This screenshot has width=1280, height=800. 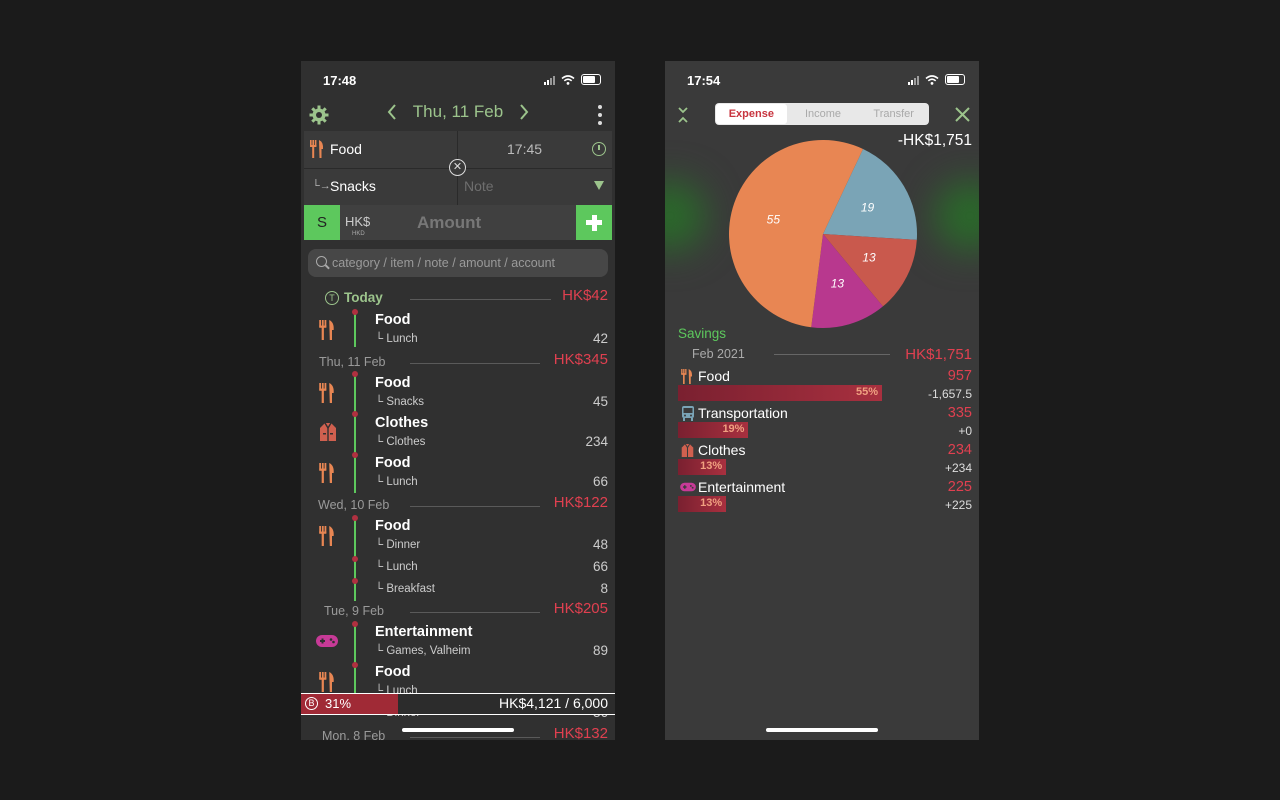 I want to click on currency-label: HK$, so click(x=357, y=221).